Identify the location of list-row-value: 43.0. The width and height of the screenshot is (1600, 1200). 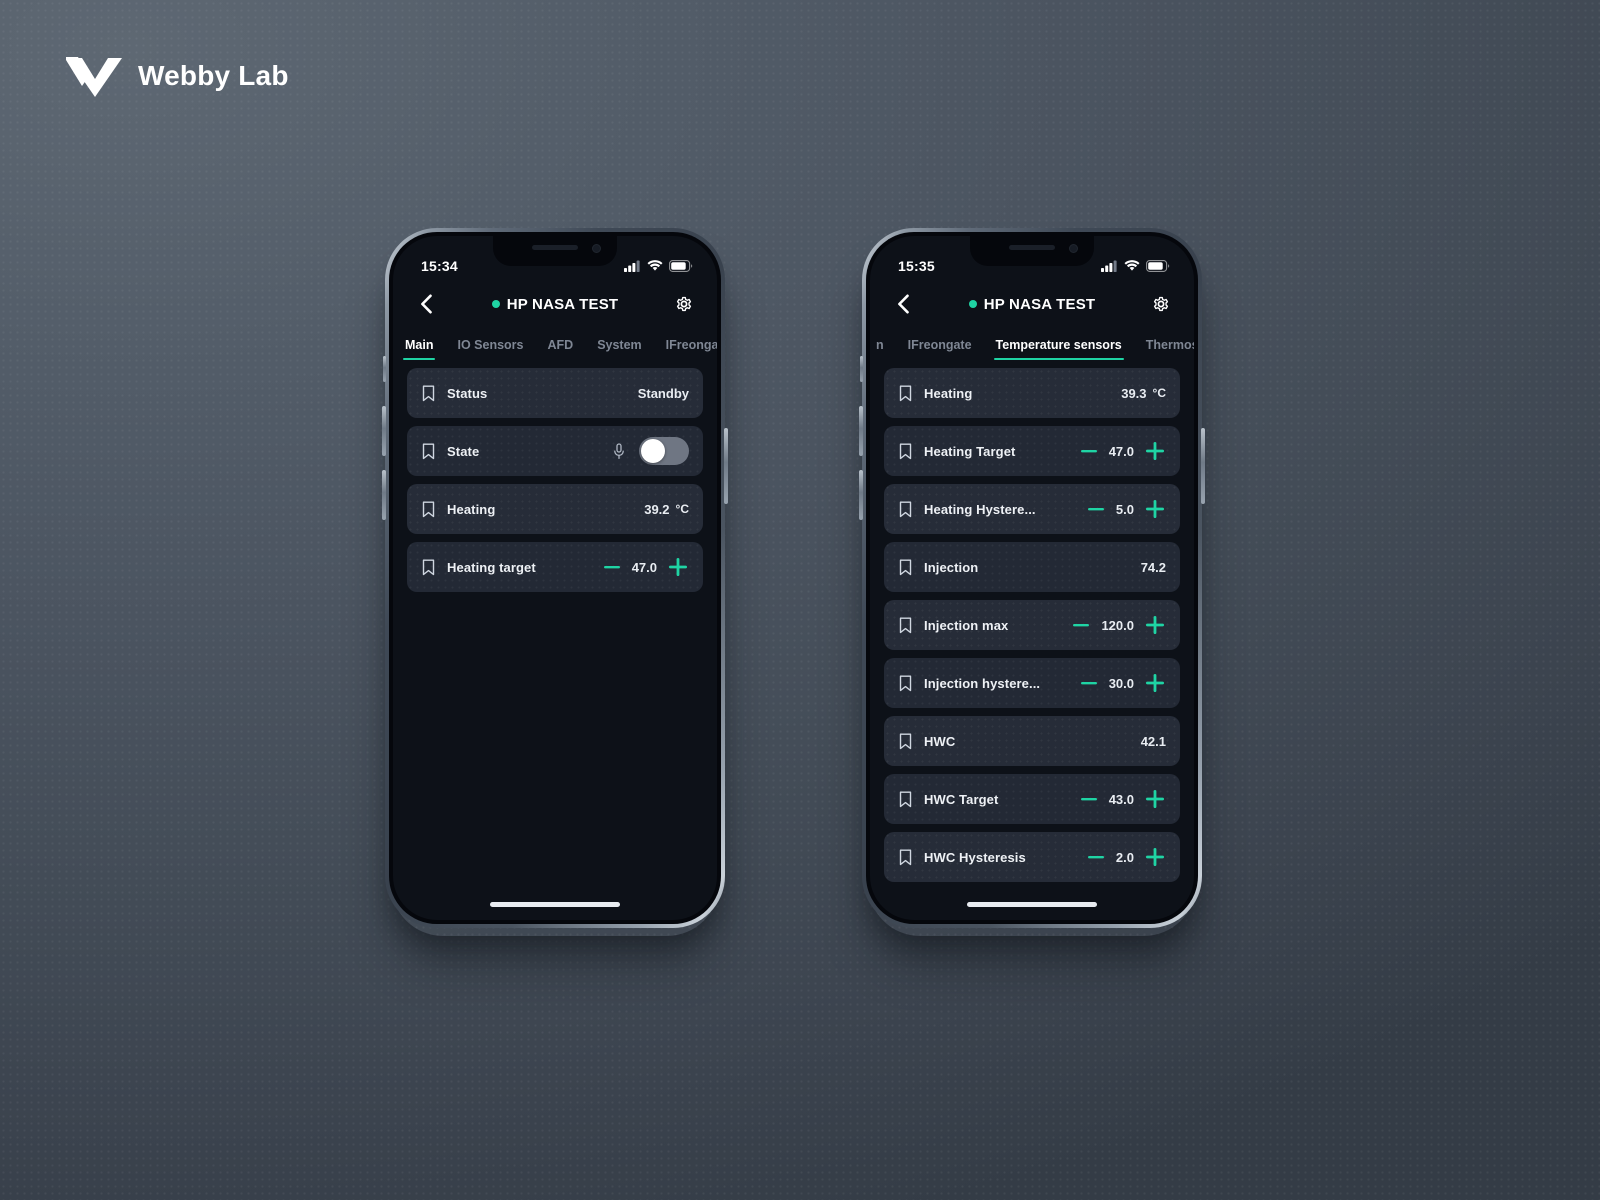
(1121, 799).